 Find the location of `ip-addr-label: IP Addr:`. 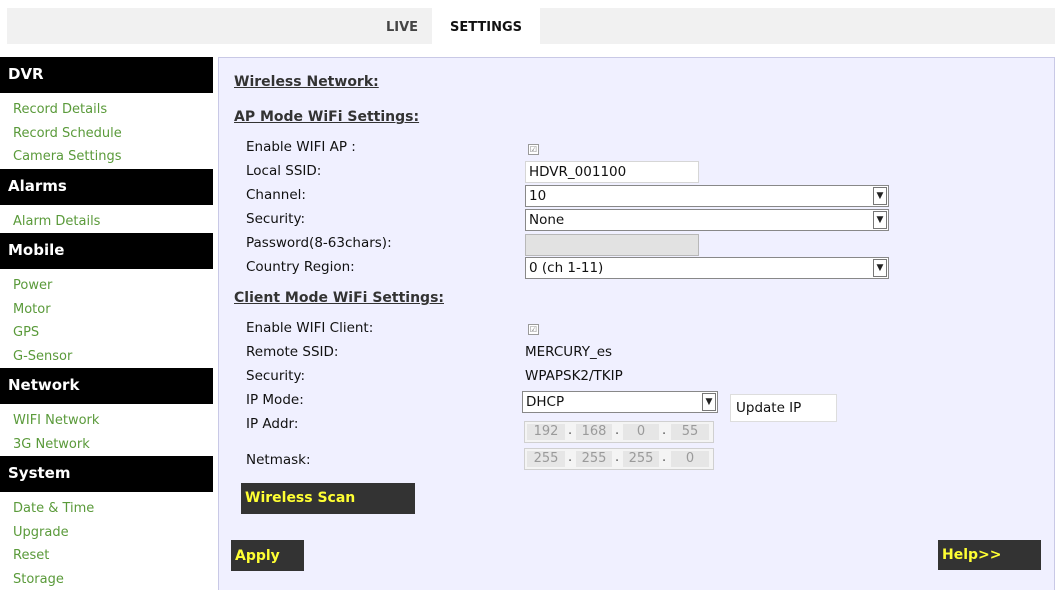

ip-addr-label: IP Addr: is located at coordinates (272, 424).